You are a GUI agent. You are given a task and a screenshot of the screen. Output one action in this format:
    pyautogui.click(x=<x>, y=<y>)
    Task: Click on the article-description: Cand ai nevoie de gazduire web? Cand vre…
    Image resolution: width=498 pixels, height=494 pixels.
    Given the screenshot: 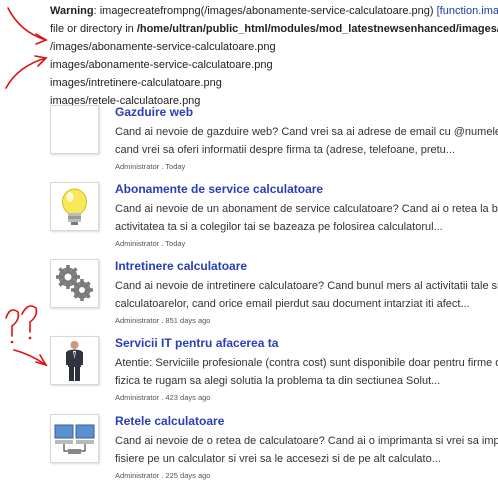 What is the action you would take?
    pyautogui.click(x=306, y=141)
    